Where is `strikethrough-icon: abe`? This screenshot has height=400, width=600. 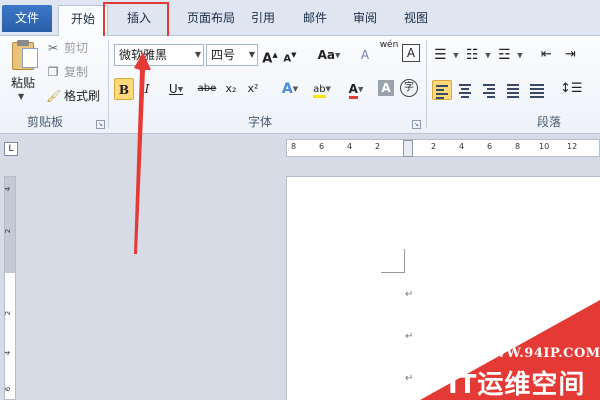 strikethrough-icon: abe is located at coordinates (207, 88).